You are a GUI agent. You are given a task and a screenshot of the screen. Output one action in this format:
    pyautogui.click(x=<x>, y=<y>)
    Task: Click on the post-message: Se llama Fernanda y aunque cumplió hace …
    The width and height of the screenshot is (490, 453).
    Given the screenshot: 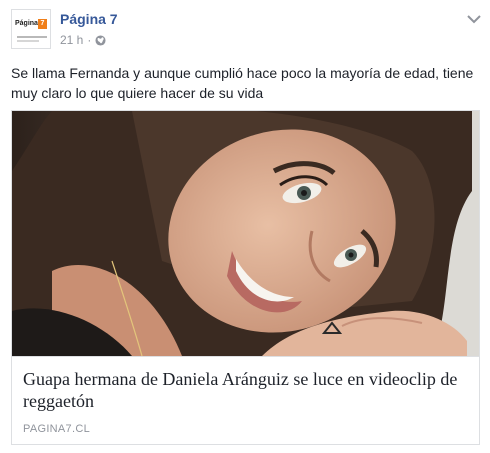 What is the action you would take?
    pyautogui.click(x=242, y=83)
    